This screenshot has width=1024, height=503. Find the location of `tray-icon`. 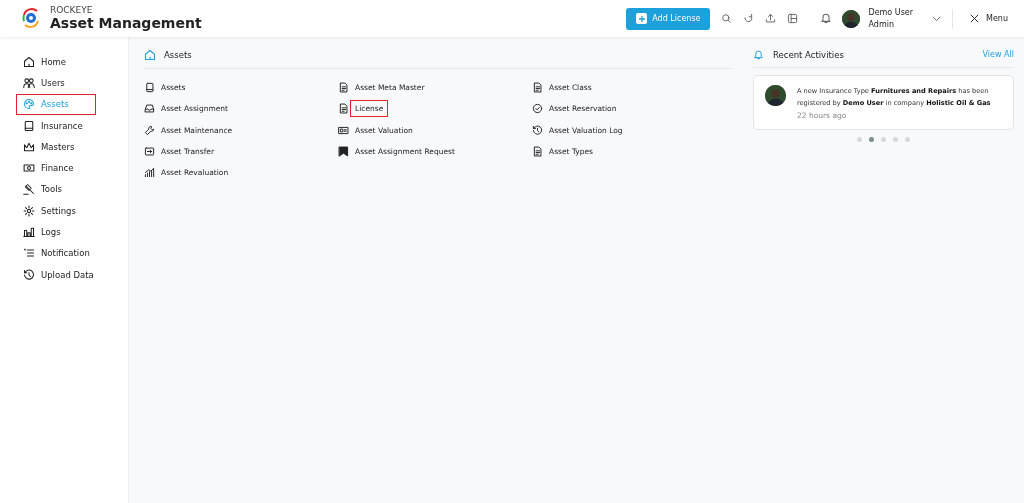

tray-icon is located at coordinates (149, 109).